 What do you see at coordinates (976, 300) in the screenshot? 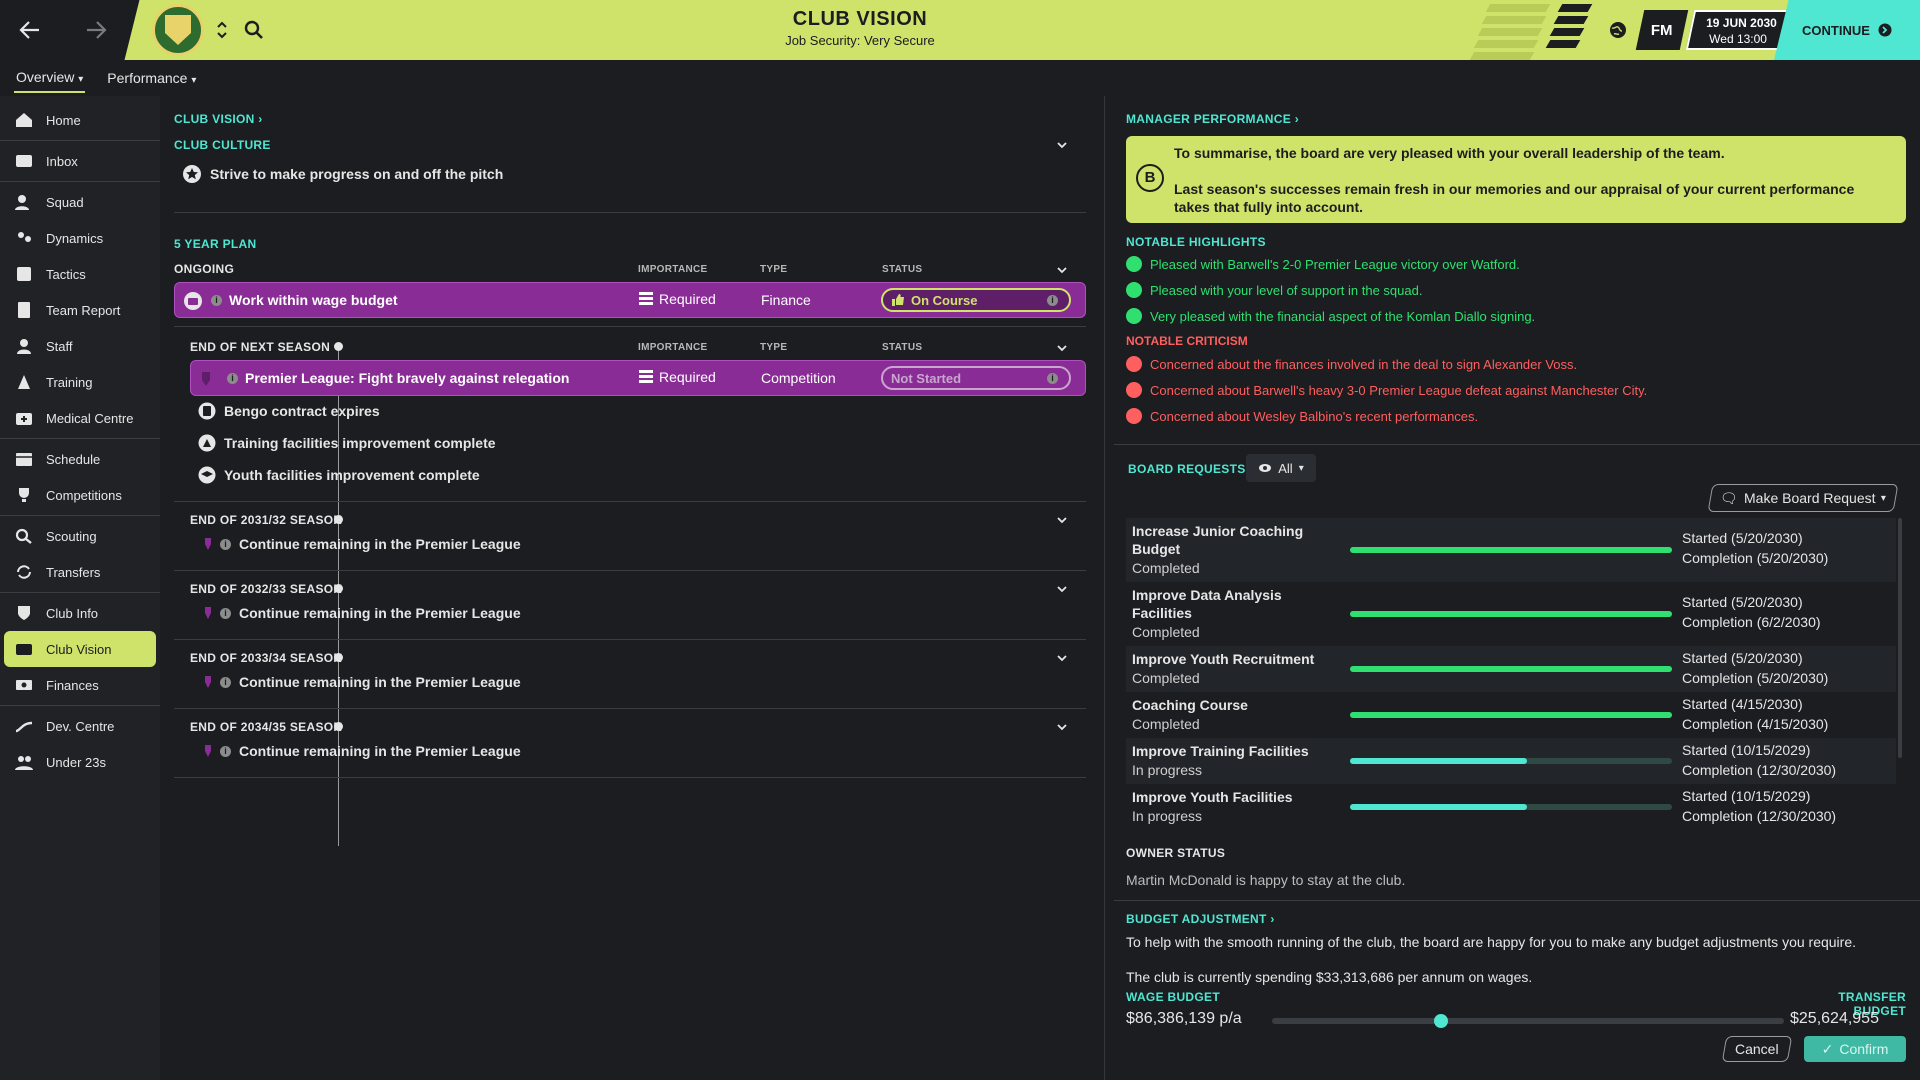
I see `status-on-course: On Course` at bounding box center [976, 300].